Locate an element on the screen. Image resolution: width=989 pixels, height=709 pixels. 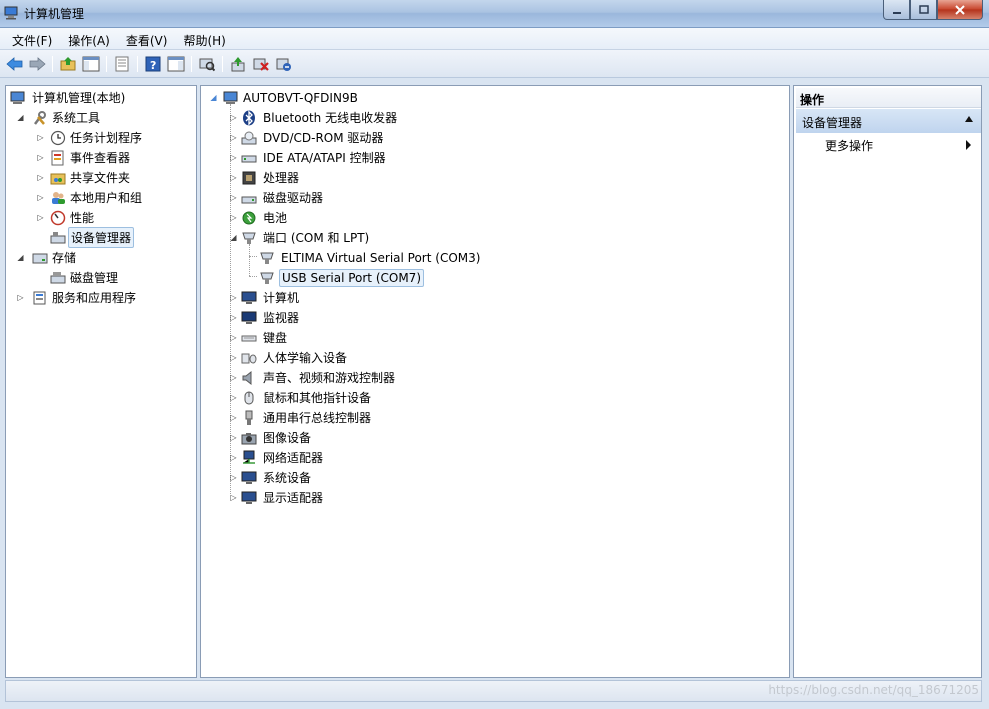
help-button: ? is located at coordinates (153, 64).